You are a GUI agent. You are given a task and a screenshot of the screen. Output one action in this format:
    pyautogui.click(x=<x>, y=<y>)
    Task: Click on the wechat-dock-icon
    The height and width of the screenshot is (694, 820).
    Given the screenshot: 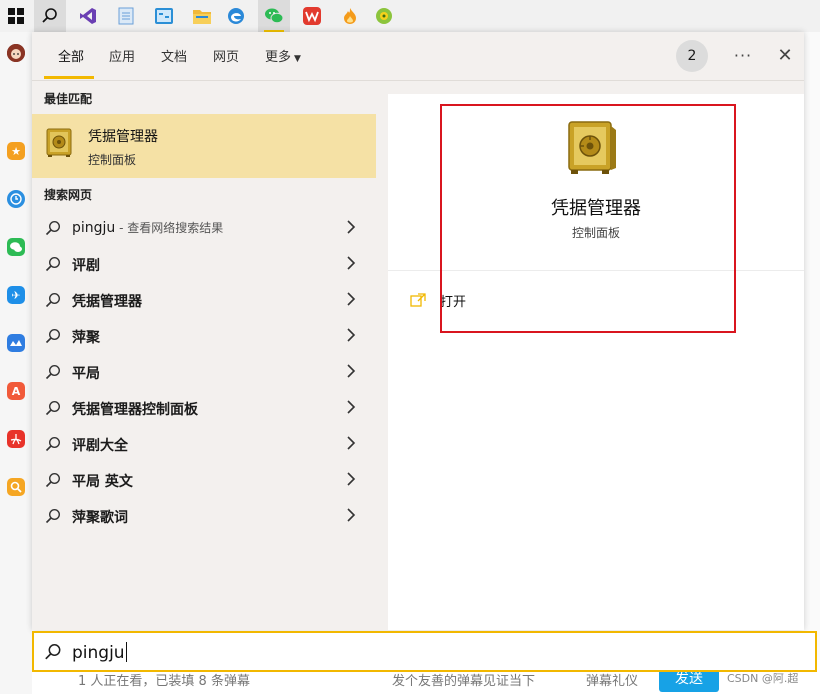 What is the action you would take?
    pyautogui.click(x=16, y=247)
    